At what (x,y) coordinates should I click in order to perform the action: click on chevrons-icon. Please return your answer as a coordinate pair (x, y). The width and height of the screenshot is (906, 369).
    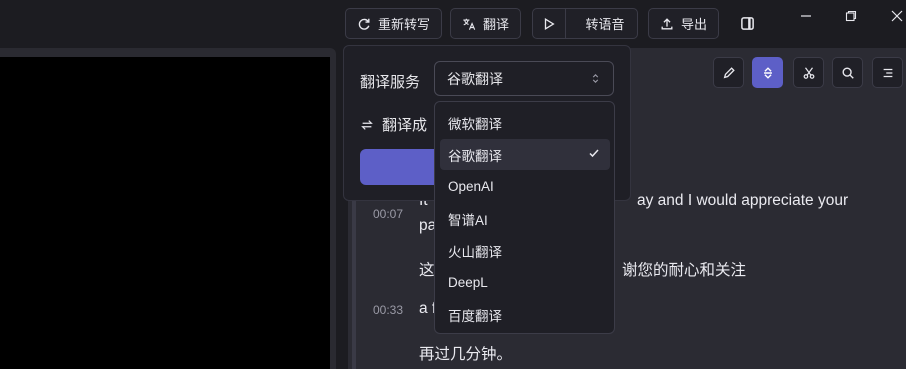
    Looking at the image, I should click on (767, 72).